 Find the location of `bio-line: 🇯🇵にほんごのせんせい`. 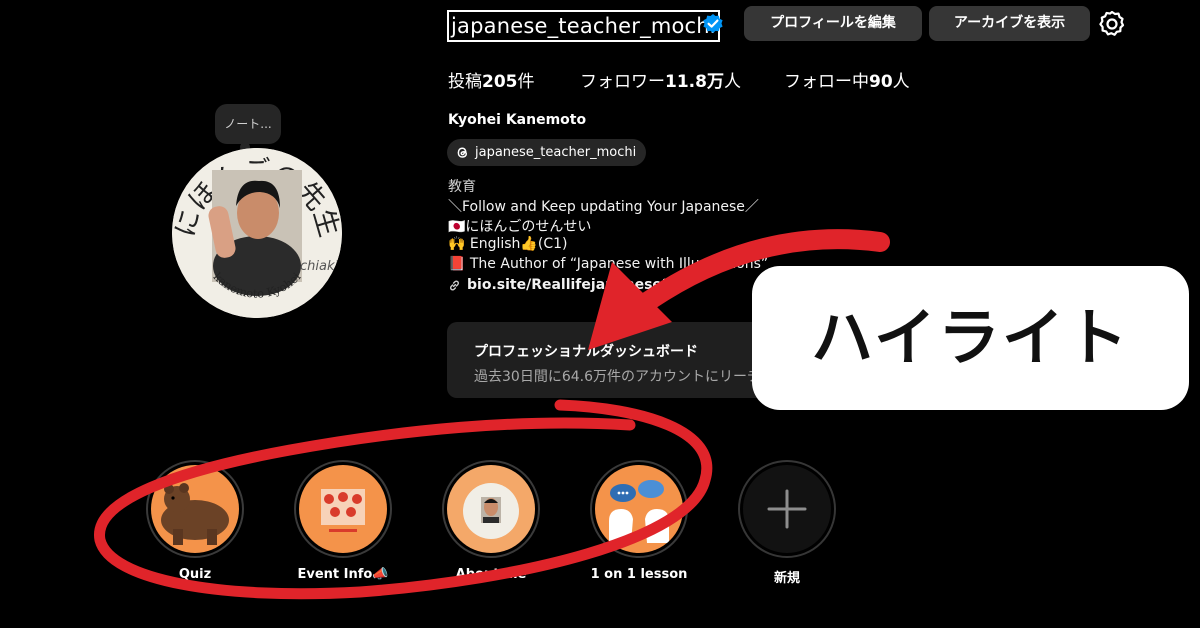

bio-line: 🇯🇵にほんごのせんせい is located at coordinates (520, 227).